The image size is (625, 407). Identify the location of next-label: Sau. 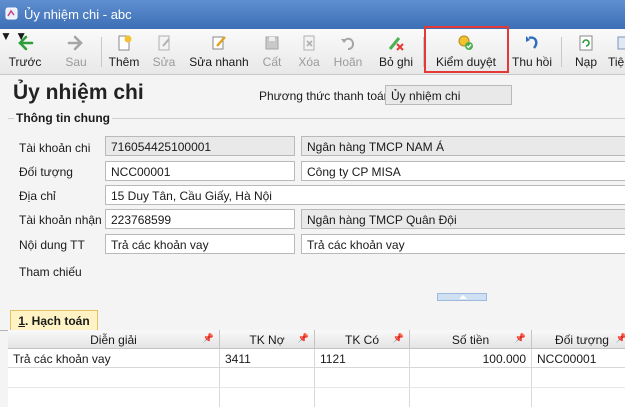
(76, 62).